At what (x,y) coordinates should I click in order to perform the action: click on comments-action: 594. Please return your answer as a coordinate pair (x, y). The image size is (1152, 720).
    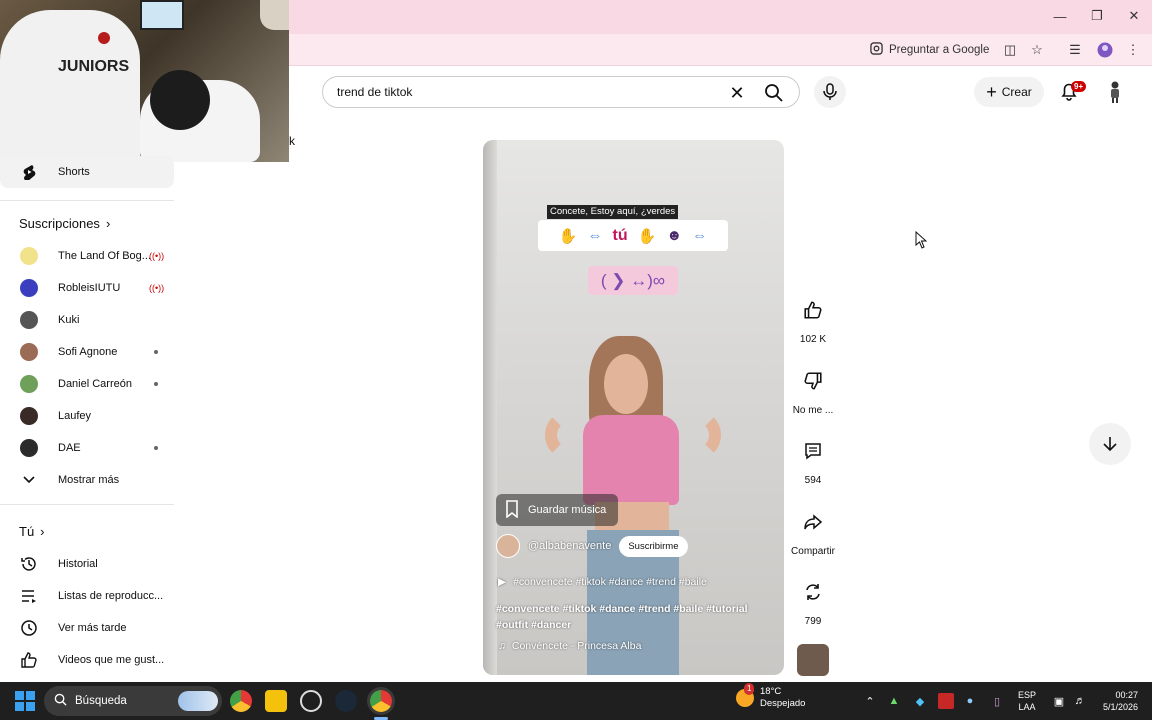
    Looking at the image, I should click on (813, 458).